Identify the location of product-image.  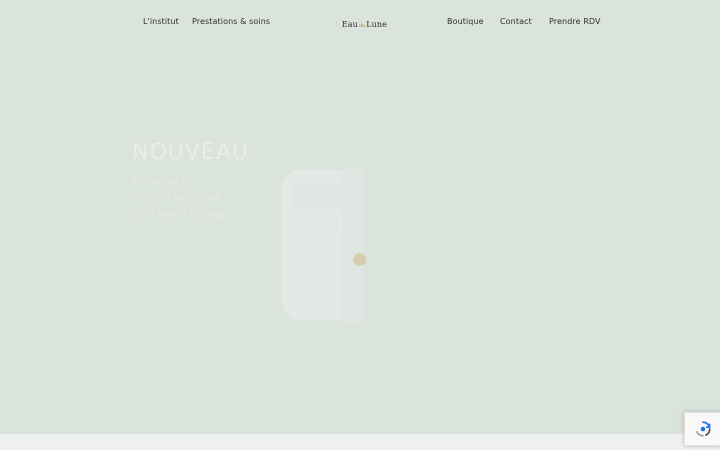
(323, 246).